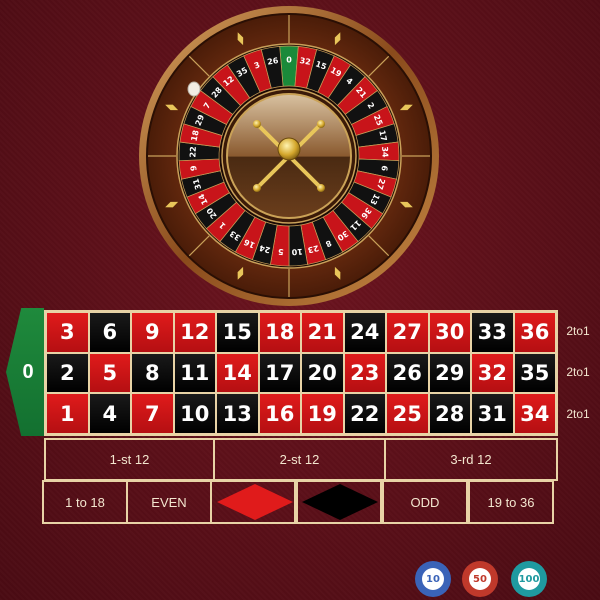  Describe the element at coordinates (152, 373) in the screenshot. I see `number-8-cell: 8` at that location.